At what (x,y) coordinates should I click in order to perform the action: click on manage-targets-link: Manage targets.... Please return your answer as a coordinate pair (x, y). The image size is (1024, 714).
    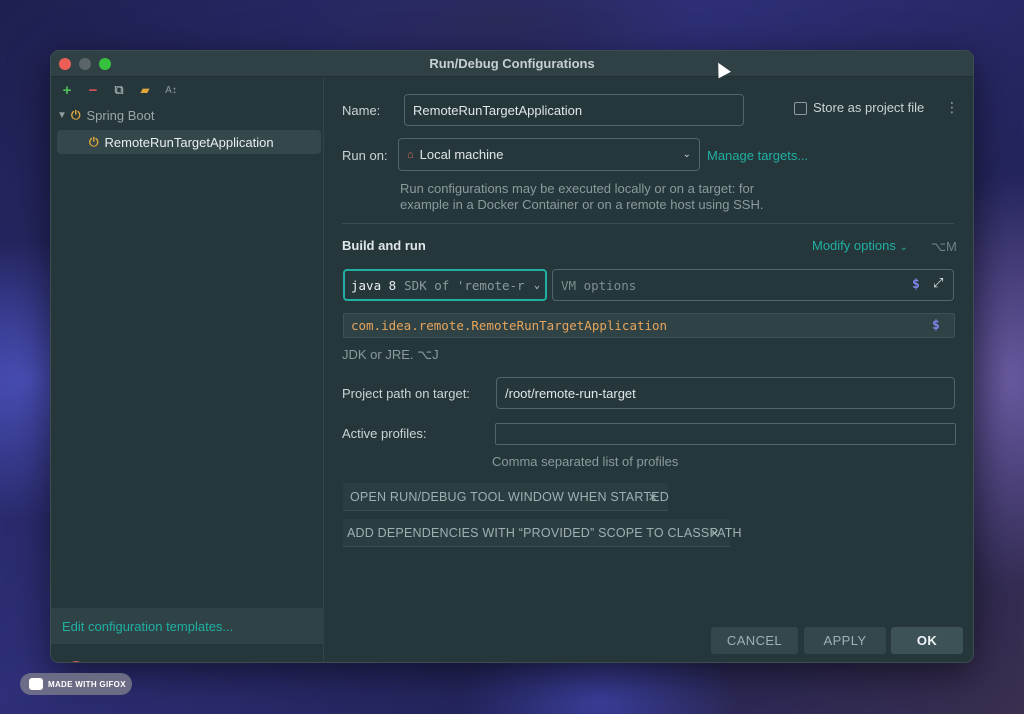
    Looking at the image, I should click on (757, 155).